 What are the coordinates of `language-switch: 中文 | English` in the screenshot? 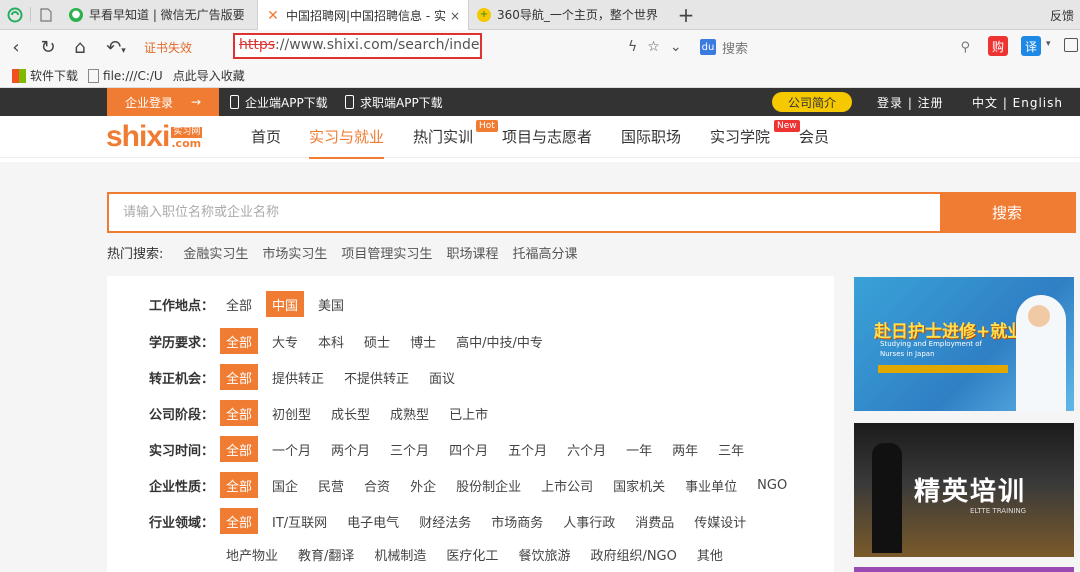 It's located at (1017, 102).